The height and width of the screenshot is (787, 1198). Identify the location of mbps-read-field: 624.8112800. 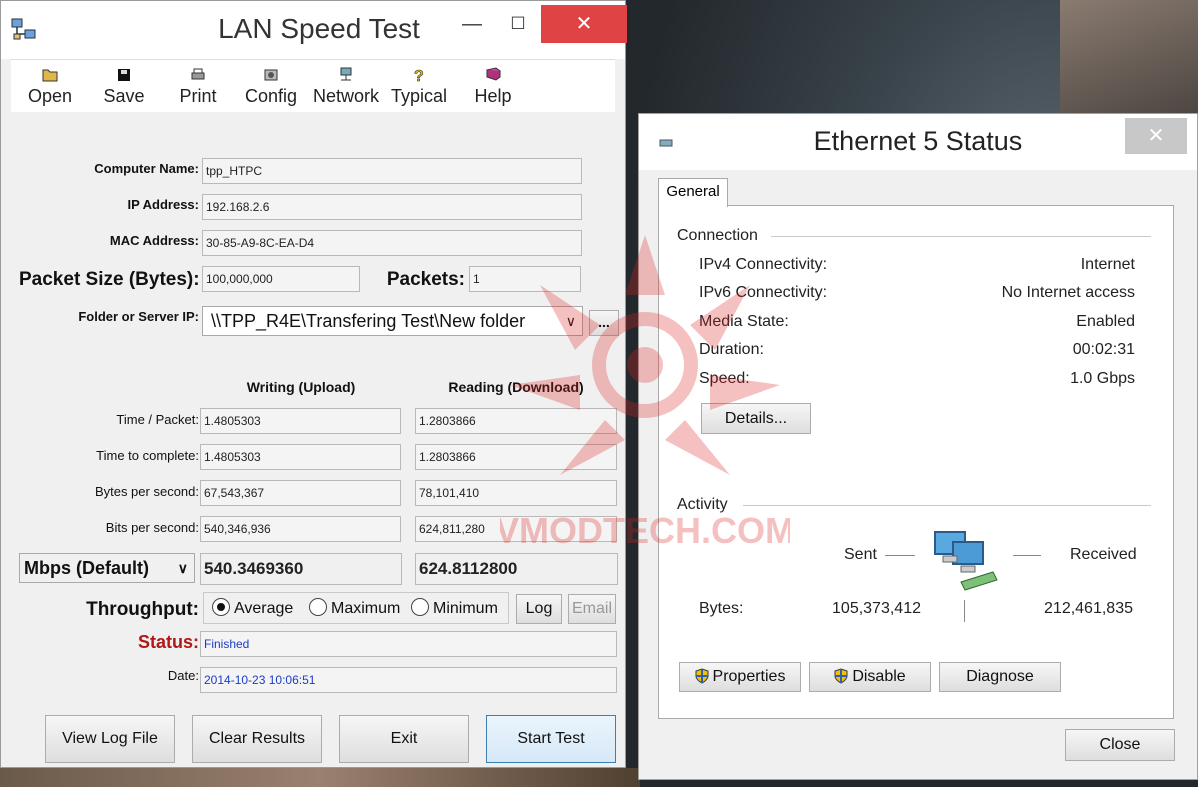
(516, 569).